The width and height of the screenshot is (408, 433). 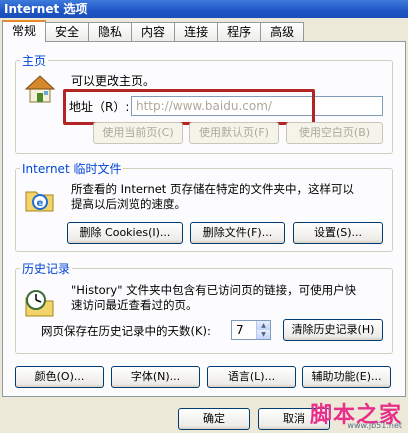 I want to click on svg-text: e, so click(x=40, y=203).